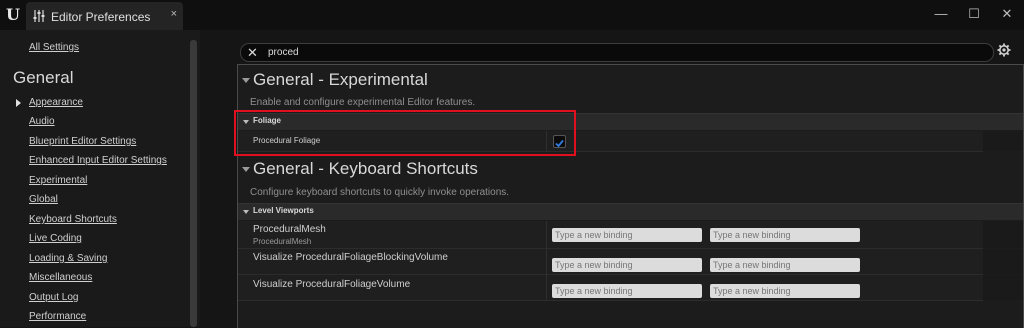 Image resolution: width=1024 pixels, height=328 pixels. I want to click on all-settings-link: All Settings, so click(54, 47).